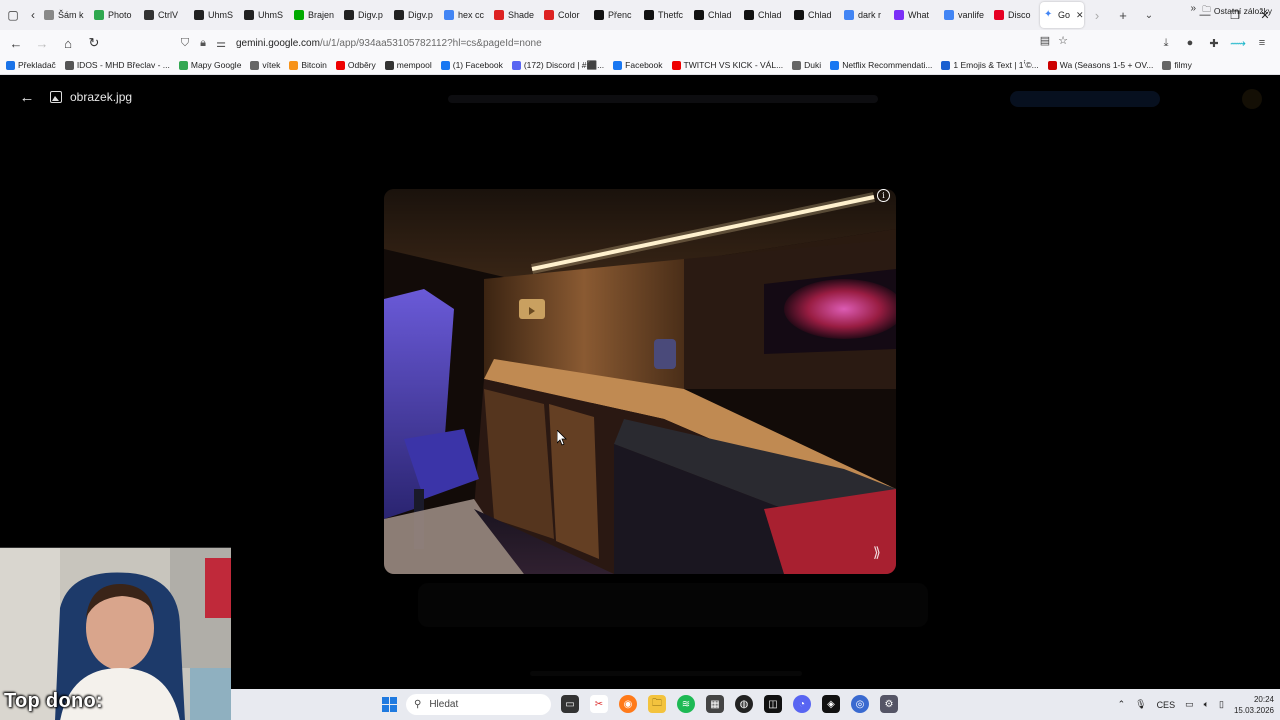 The height and width of the screenshot is (720, 1280). What do you see at coordinates (1166, 43) in the screenshot?
I see `downloads-icon: ⤓` at bounding box center [1166, 43].